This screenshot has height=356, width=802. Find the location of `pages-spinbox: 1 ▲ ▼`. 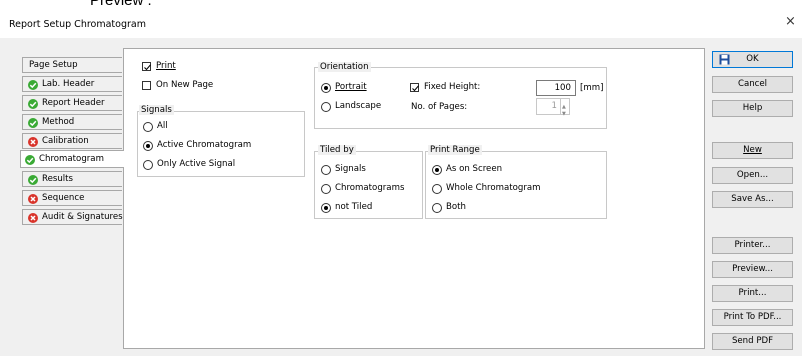

pages-spinbox: 1 ▲ ▼ is located at coordinates (553, 107).